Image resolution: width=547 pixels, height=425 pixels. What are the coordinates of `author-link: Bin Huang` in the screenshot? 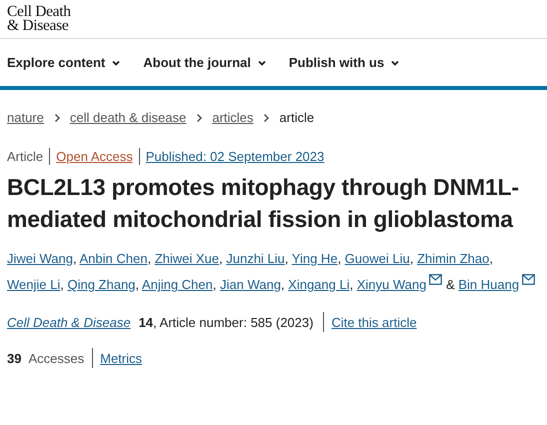 It's located at (489, 284).